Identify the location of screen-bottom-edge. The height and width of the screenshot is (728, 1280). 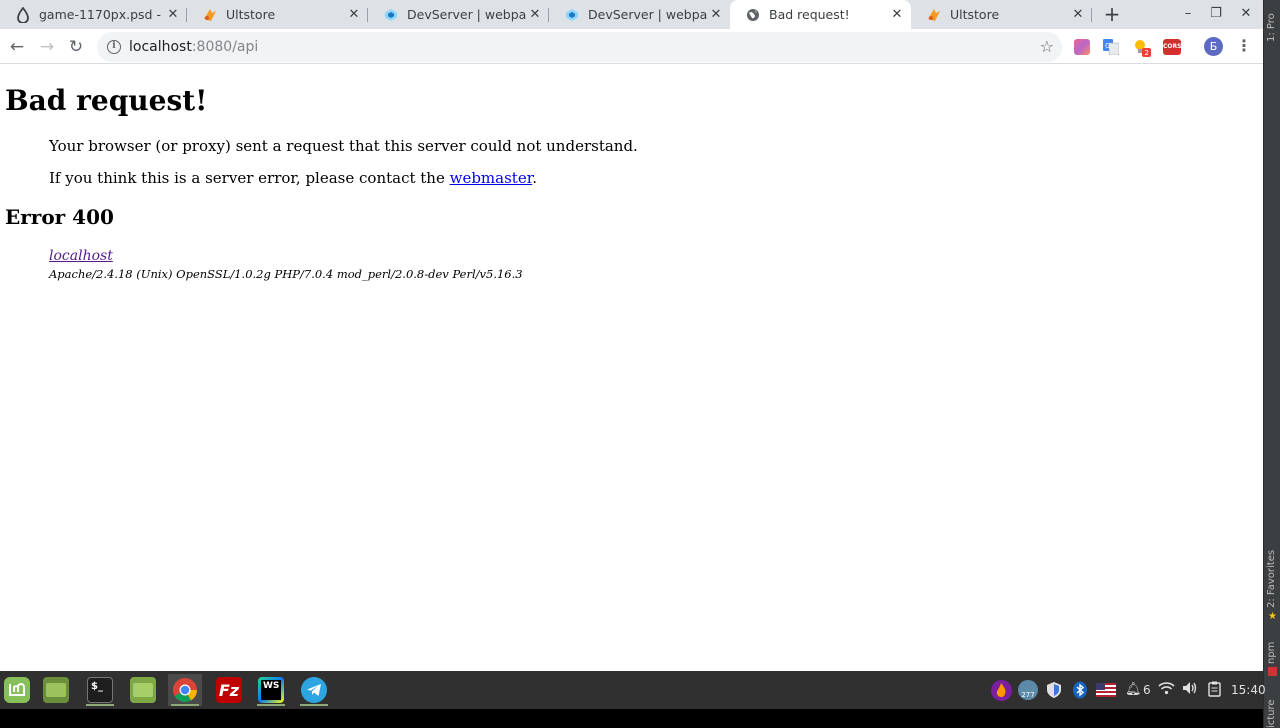
(631, 718).